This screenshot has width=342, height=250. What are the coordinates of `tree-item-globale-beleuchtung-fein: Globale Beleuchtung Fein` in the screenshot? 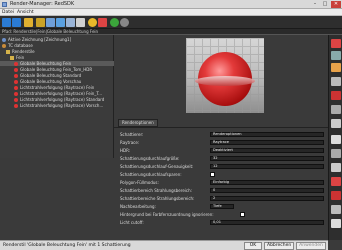 It's located at (57, 63).